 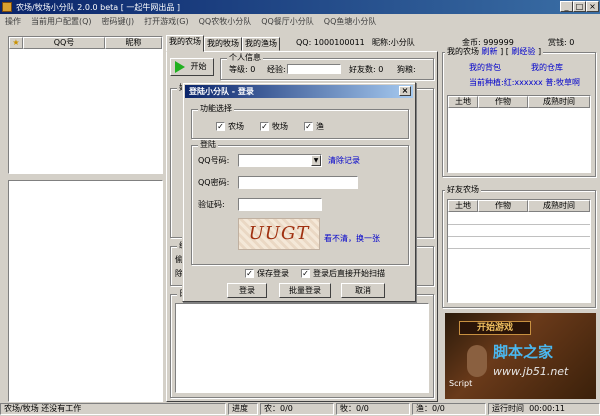 What do you see at coordinates (85, 291) in the screenshot?
I see `secondary-list` at bounding box center [85, 291].